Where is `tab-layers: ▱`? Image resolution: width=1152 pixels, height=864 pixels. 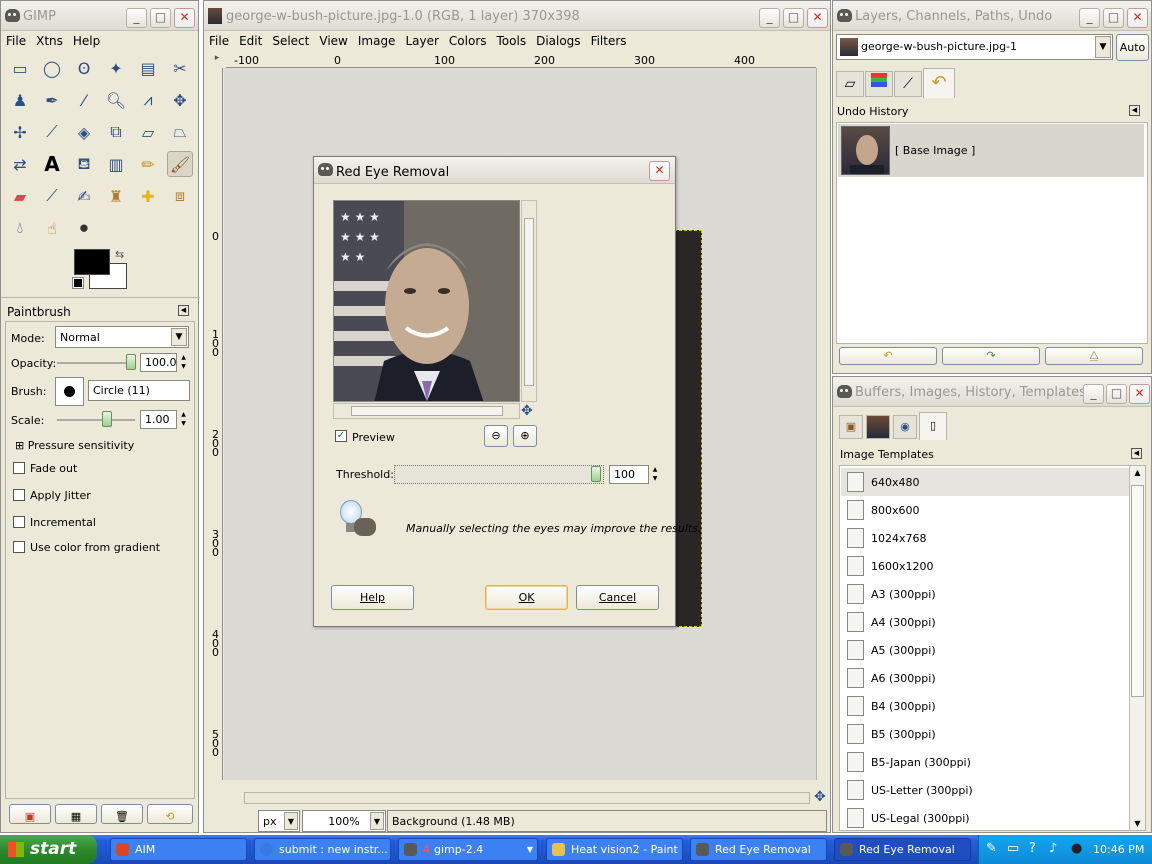
tab-layers: ▱ is located at coordinates (850, 84).